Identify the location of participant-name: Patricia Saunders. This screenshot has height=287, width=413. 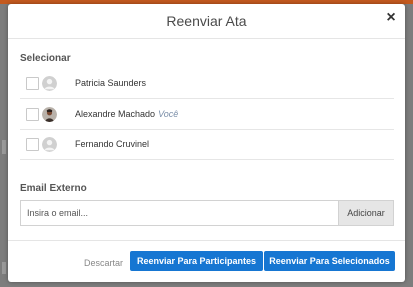
(111, 83).